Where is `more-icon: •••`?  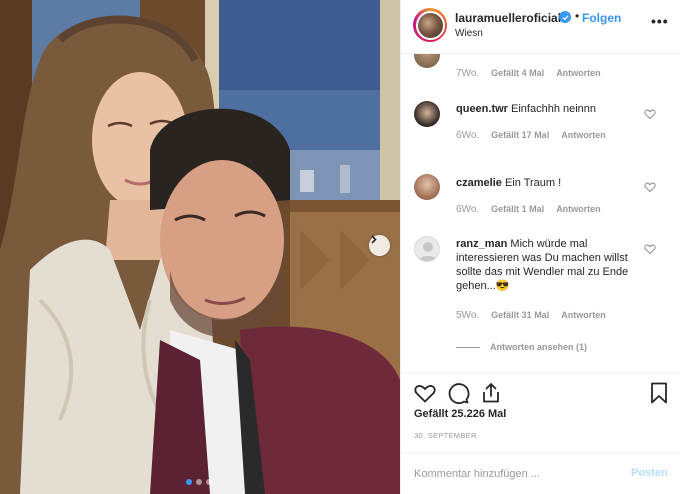
more-icon: ••• is located at coordinates (660, 21).